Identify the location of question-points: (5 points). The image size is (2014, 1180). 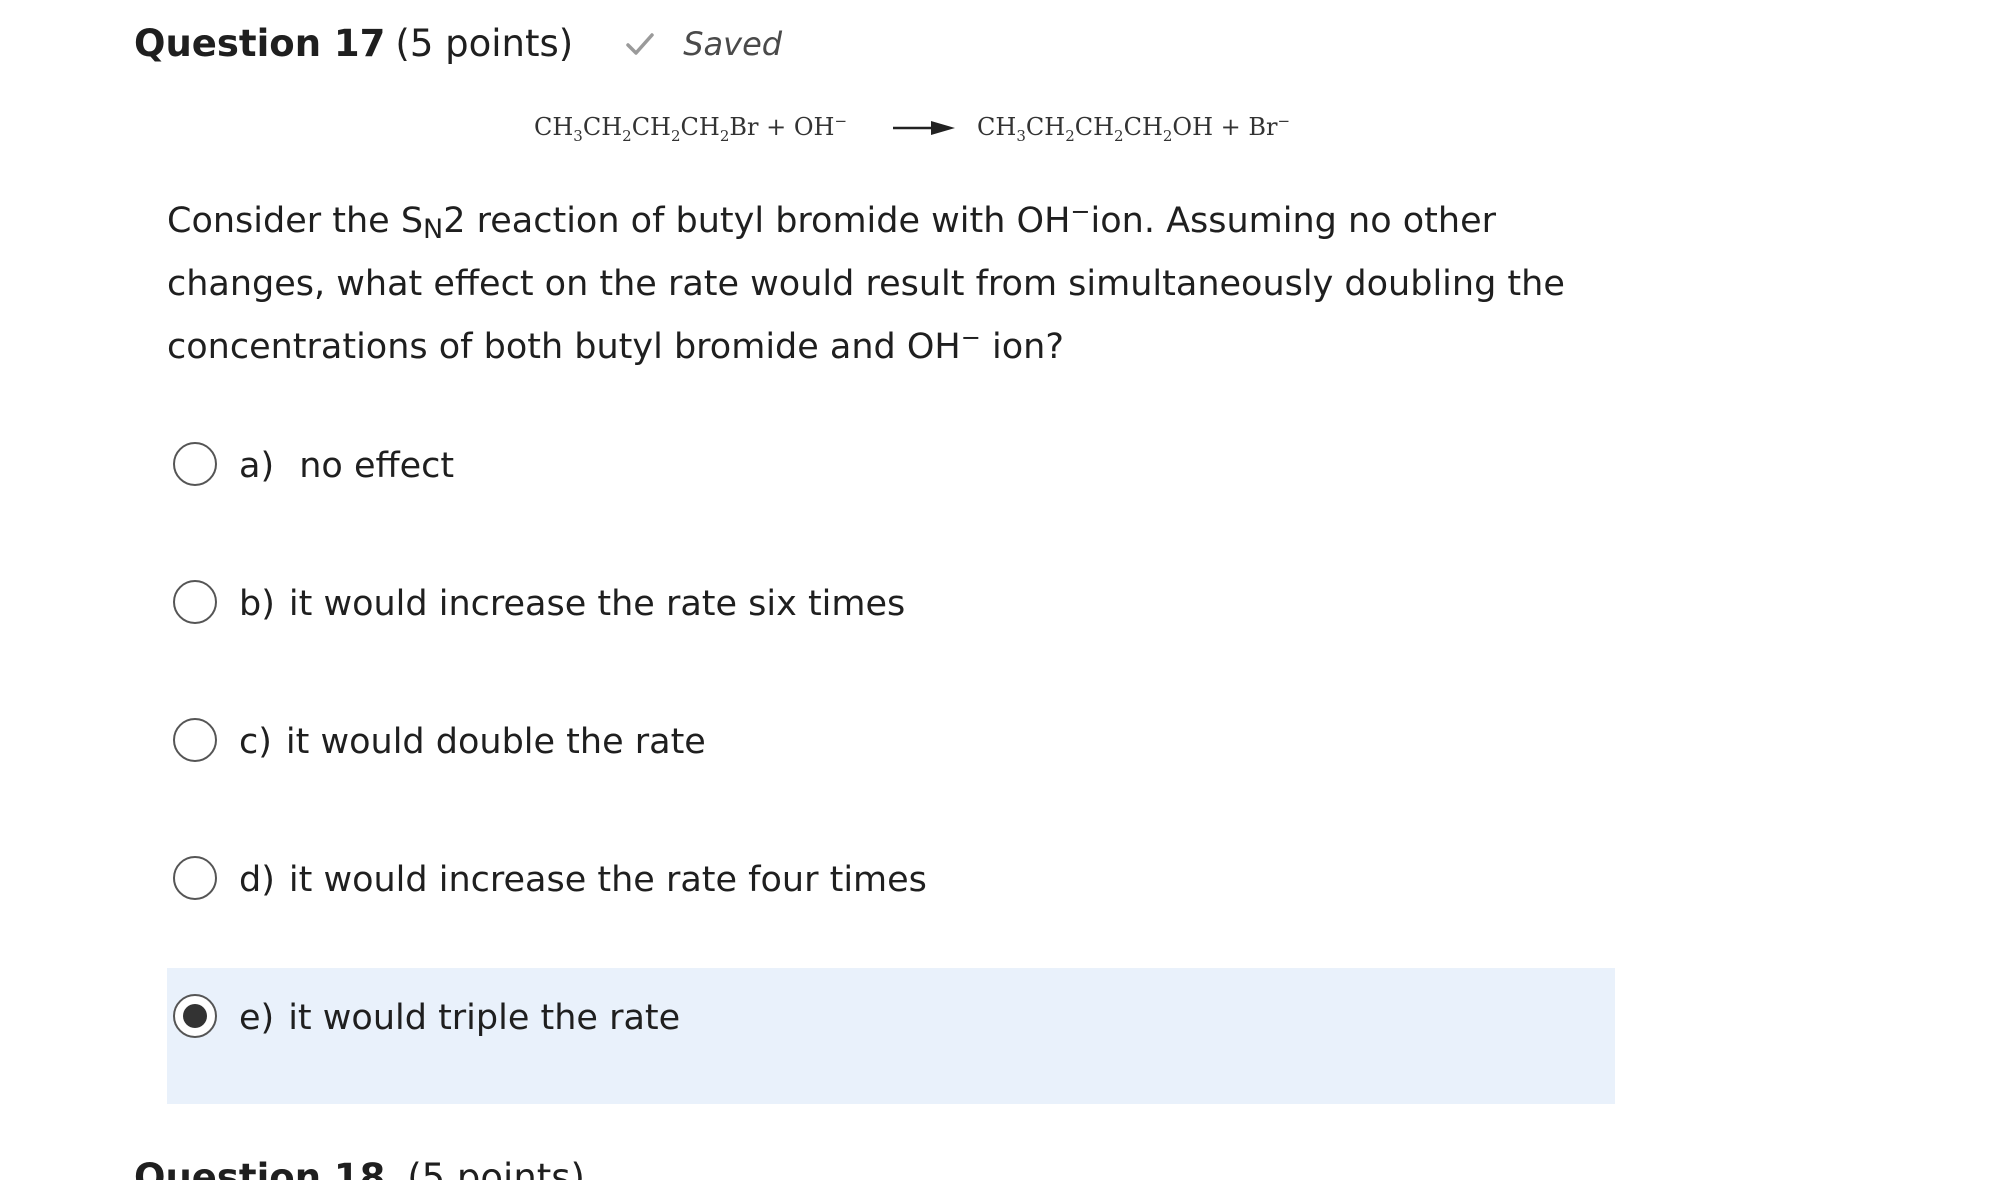
(484, 43).